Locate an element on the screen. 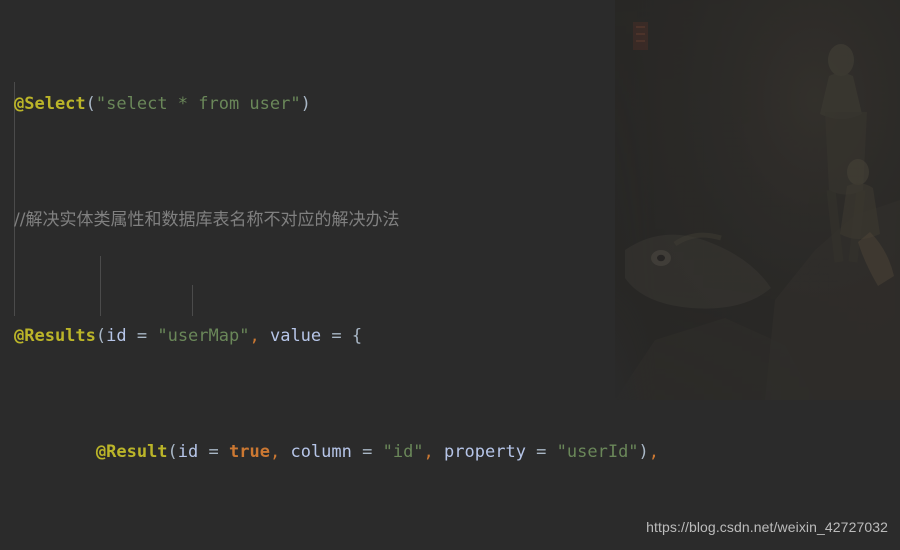 The image size is (900, 550). string-usermap: "userMap" is located at coordinates (203, 336).